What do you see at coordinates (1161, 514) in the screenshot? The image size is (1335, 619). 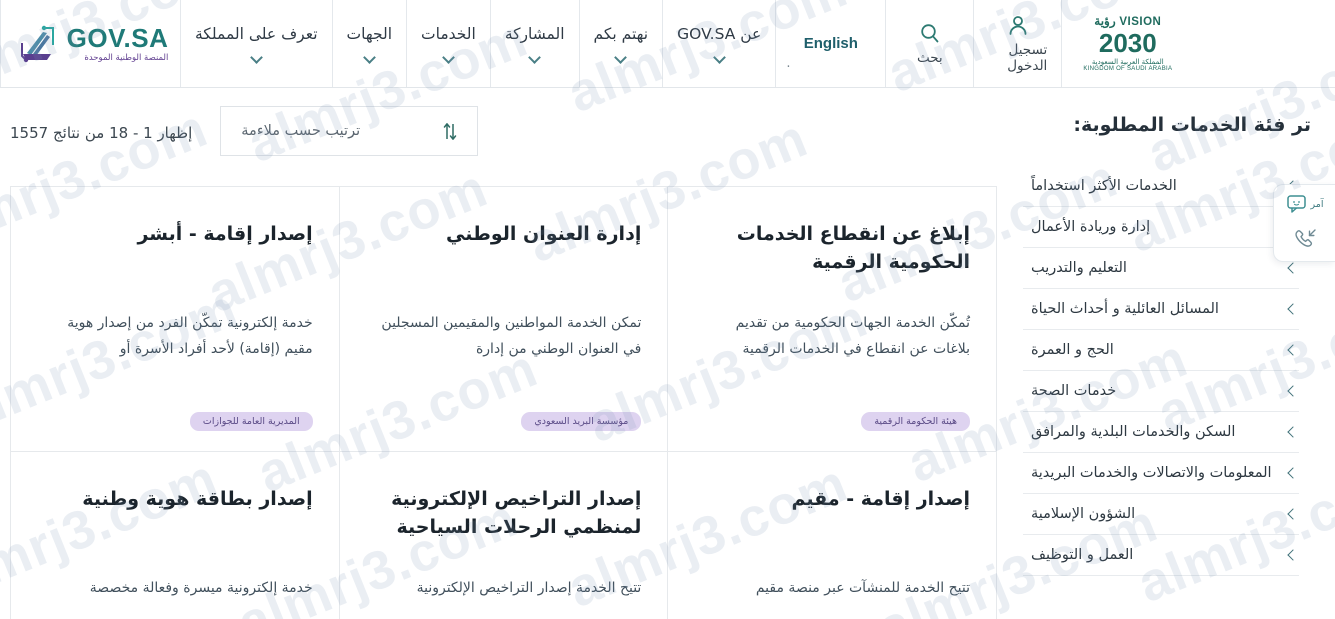 I see `sidebar-item-islamic-affairs: الشؤون الإسلامية` at bounding box center [1161, 514].